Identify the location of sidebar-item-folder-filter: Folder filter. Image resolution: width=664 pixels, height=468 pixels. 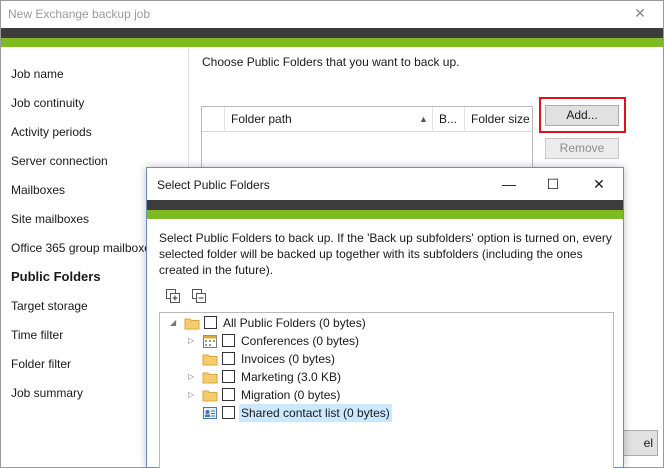
(41, 364).